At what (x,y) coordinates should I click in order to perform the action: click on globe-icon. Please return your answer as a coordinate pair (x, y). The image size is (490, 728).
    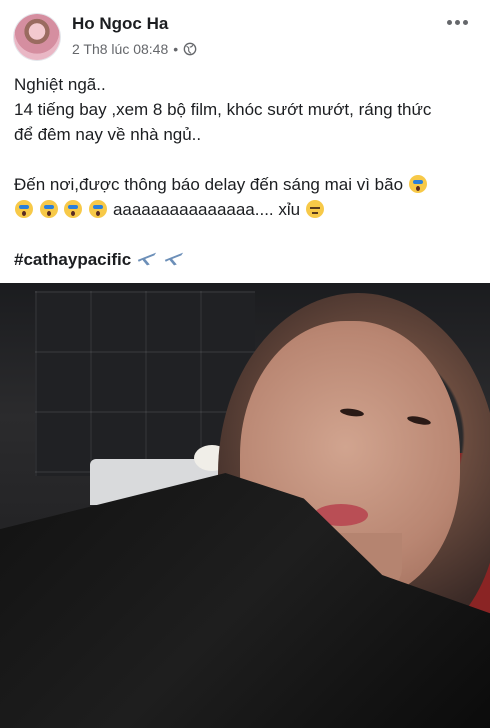
    Looking at the image, I should click on (190, 49).